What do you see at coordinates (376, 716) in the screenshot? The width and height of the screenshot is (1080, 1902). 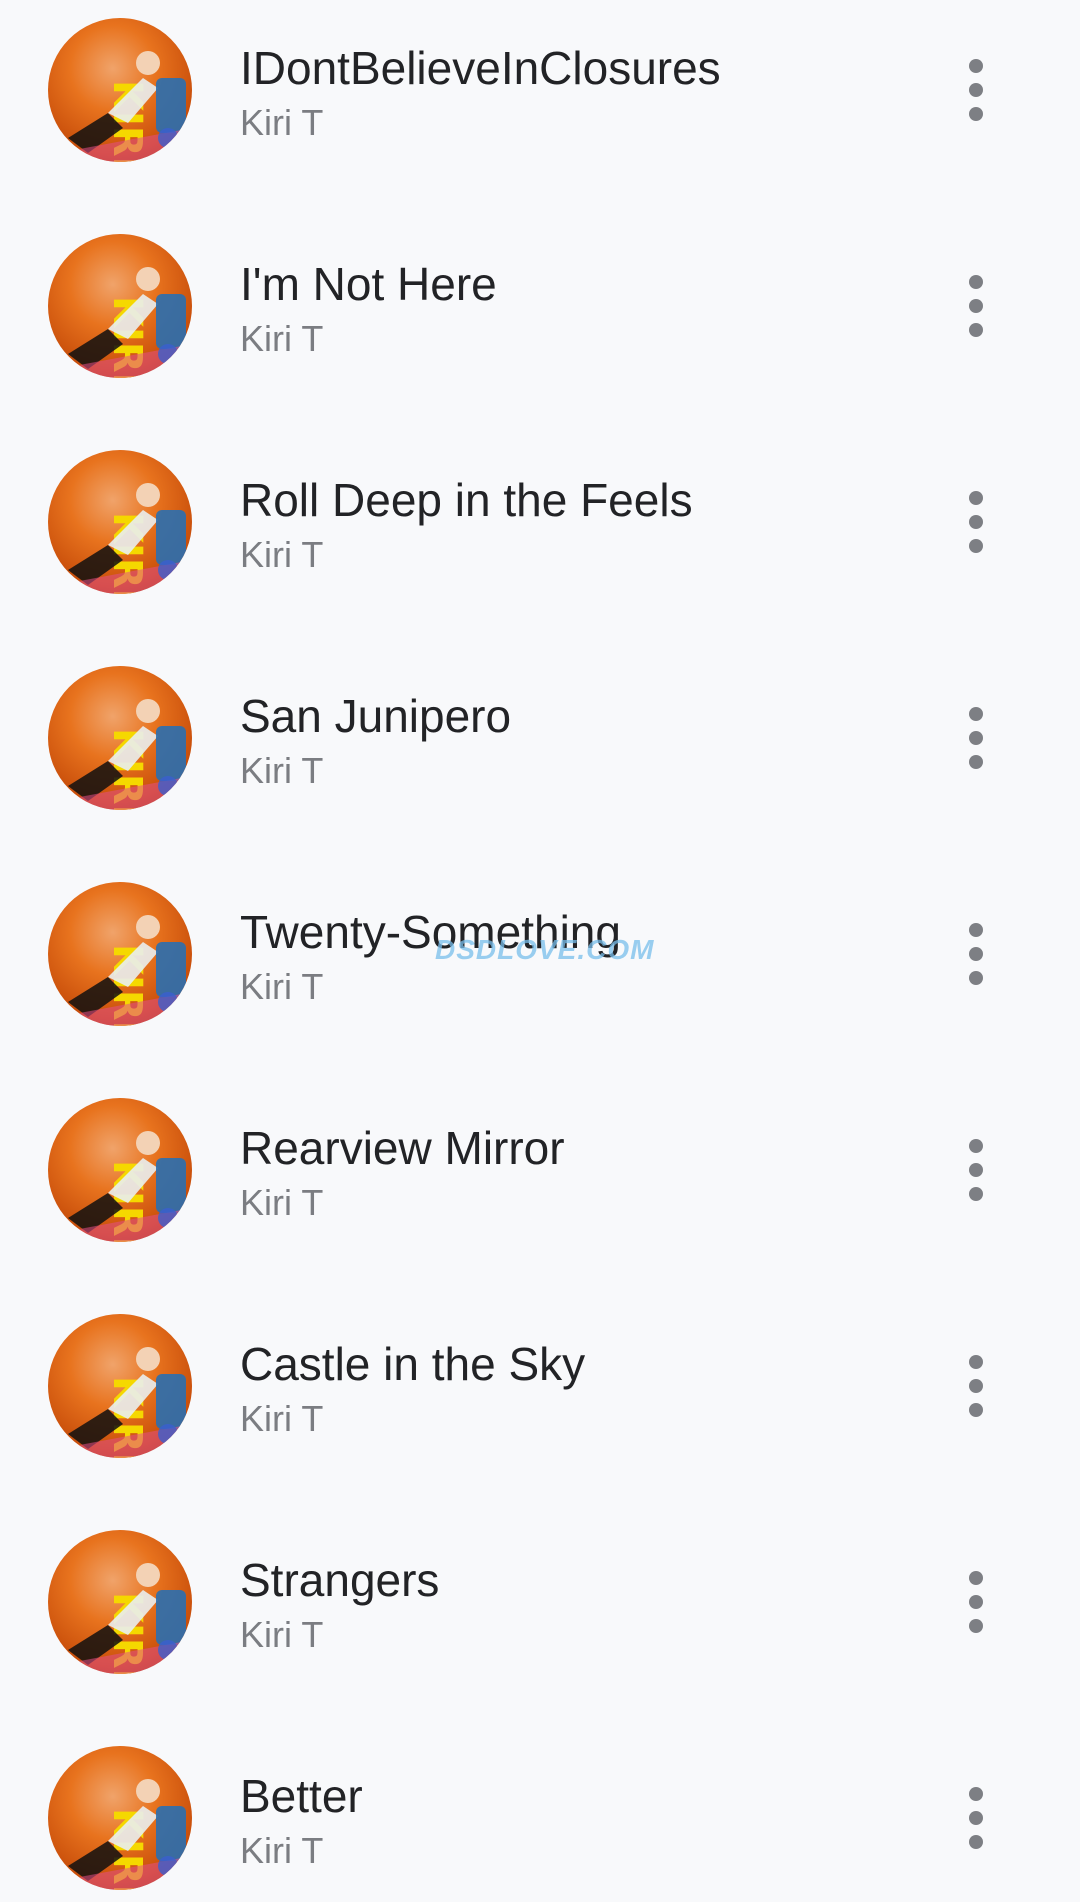 I see `song-title: San Junipero` at bounding box center [376, 716].